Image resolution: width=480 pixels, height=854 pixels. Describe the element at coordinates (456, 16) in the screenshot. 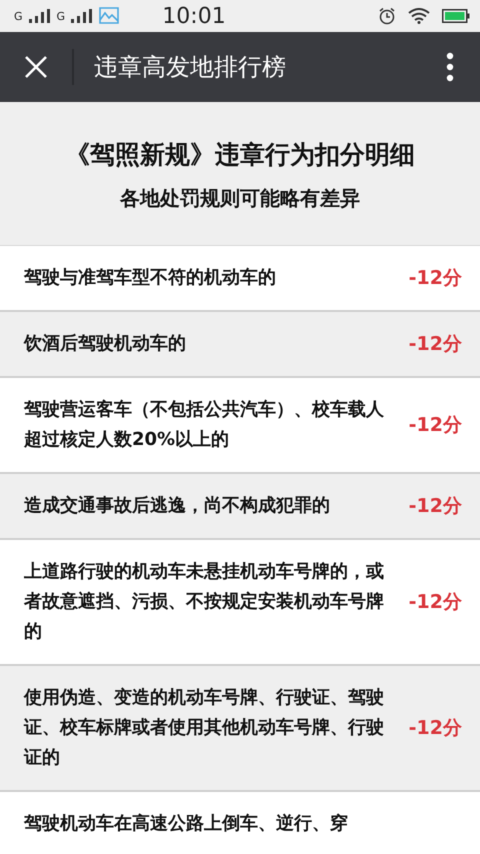

I see `battery-icon` at that location.